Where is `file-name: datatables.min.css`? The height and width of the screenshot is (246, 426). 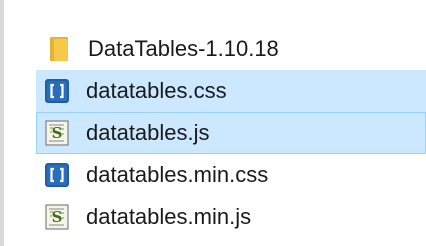 file-name: datatables.min.css is located at coordinates (177, 174).